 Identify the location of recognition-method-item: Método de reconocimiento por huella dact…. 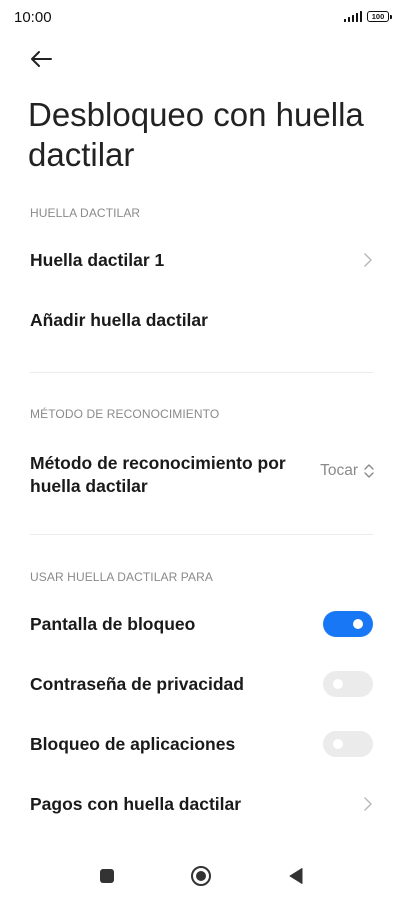
(201, 472).